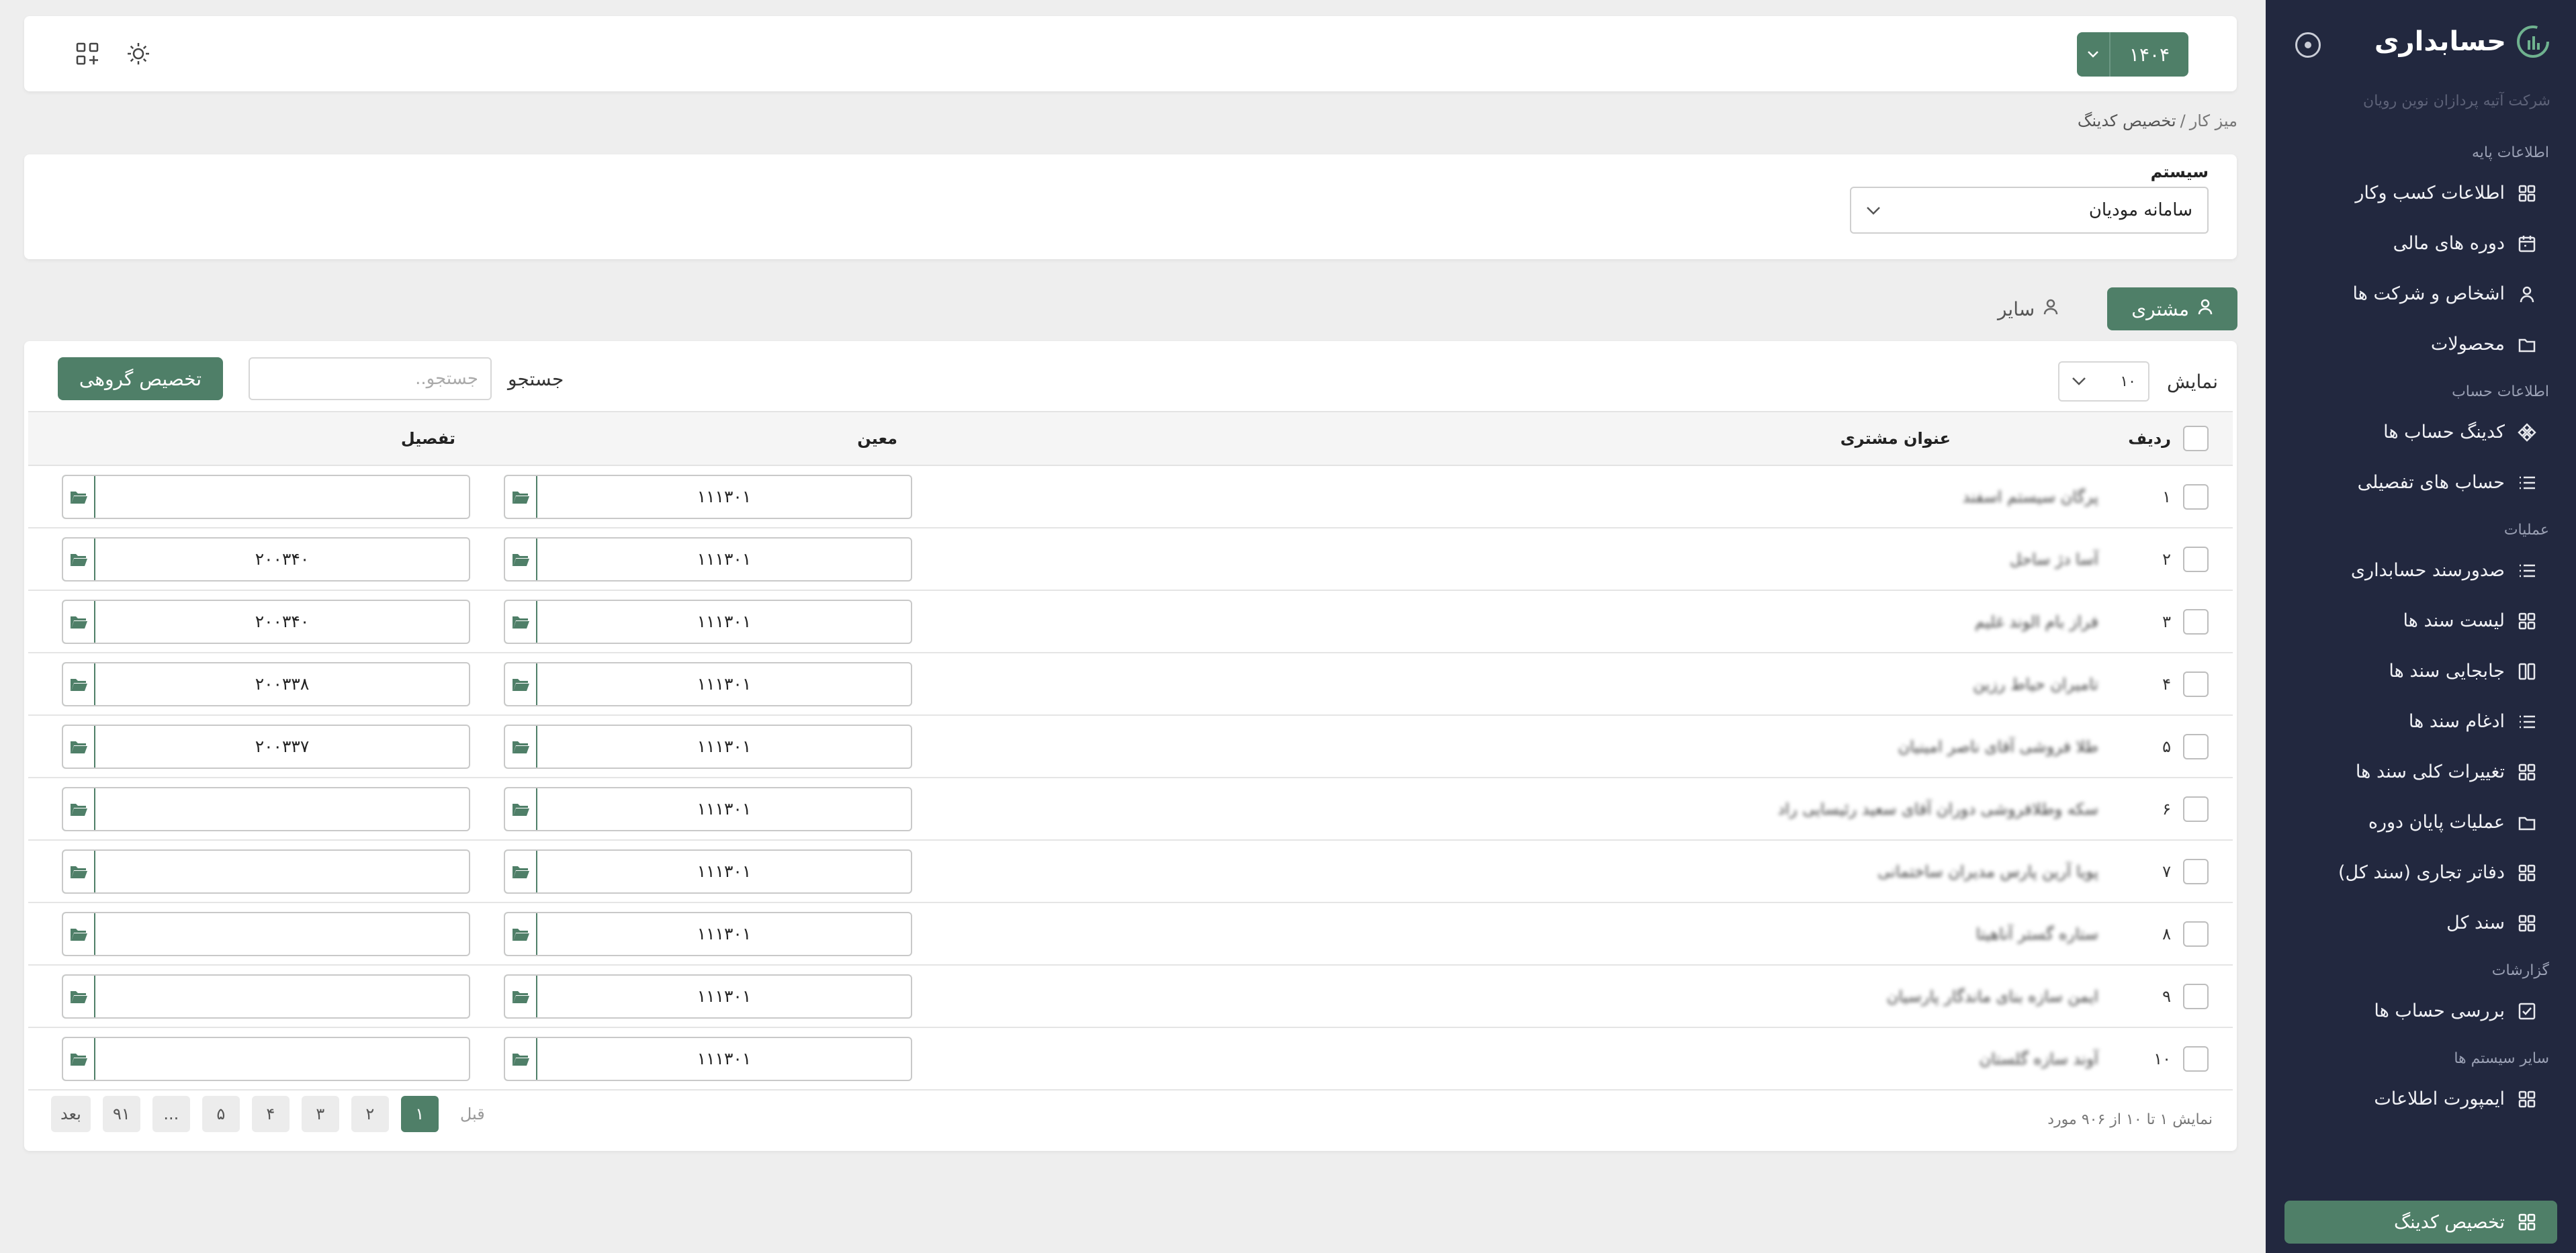  Describe the element at coordinates (2196, 438) in the screenshot. I see `select-all-checkbox` at that location.